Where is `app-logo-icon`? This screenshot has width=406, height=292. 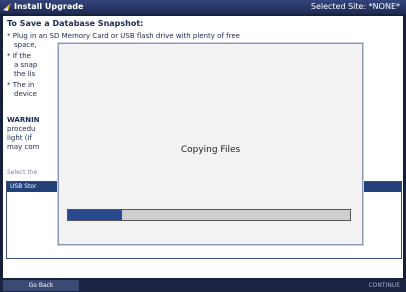 app-logo-icon is located at coordinates (7, 7).